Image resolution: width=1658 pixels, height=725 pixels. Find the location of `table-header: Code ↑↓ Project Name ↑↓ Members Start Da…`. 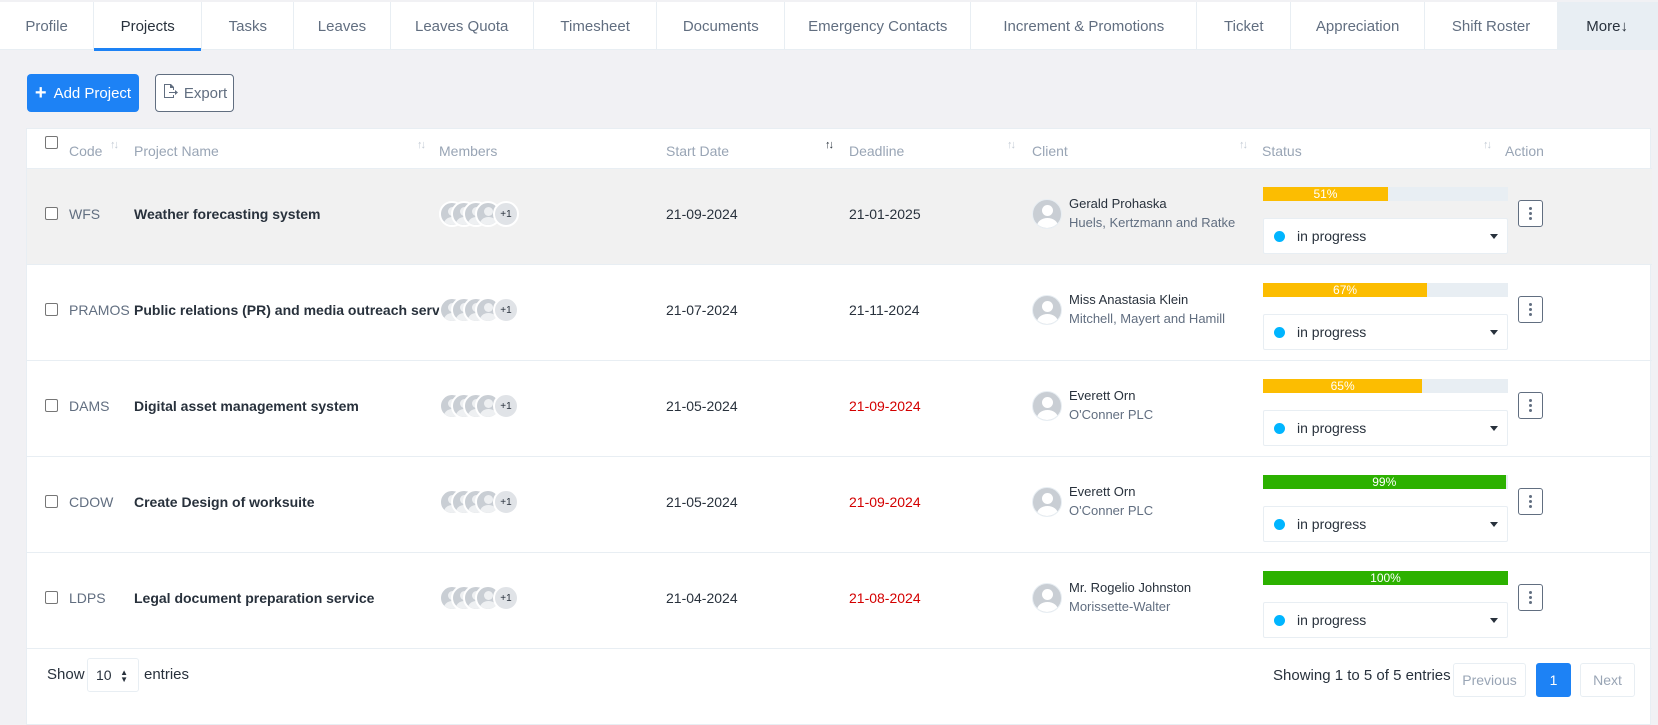

table-header: Code ↑↓ Project Name ↑↓ Members Start Da… is located at coordinates (839, 149).